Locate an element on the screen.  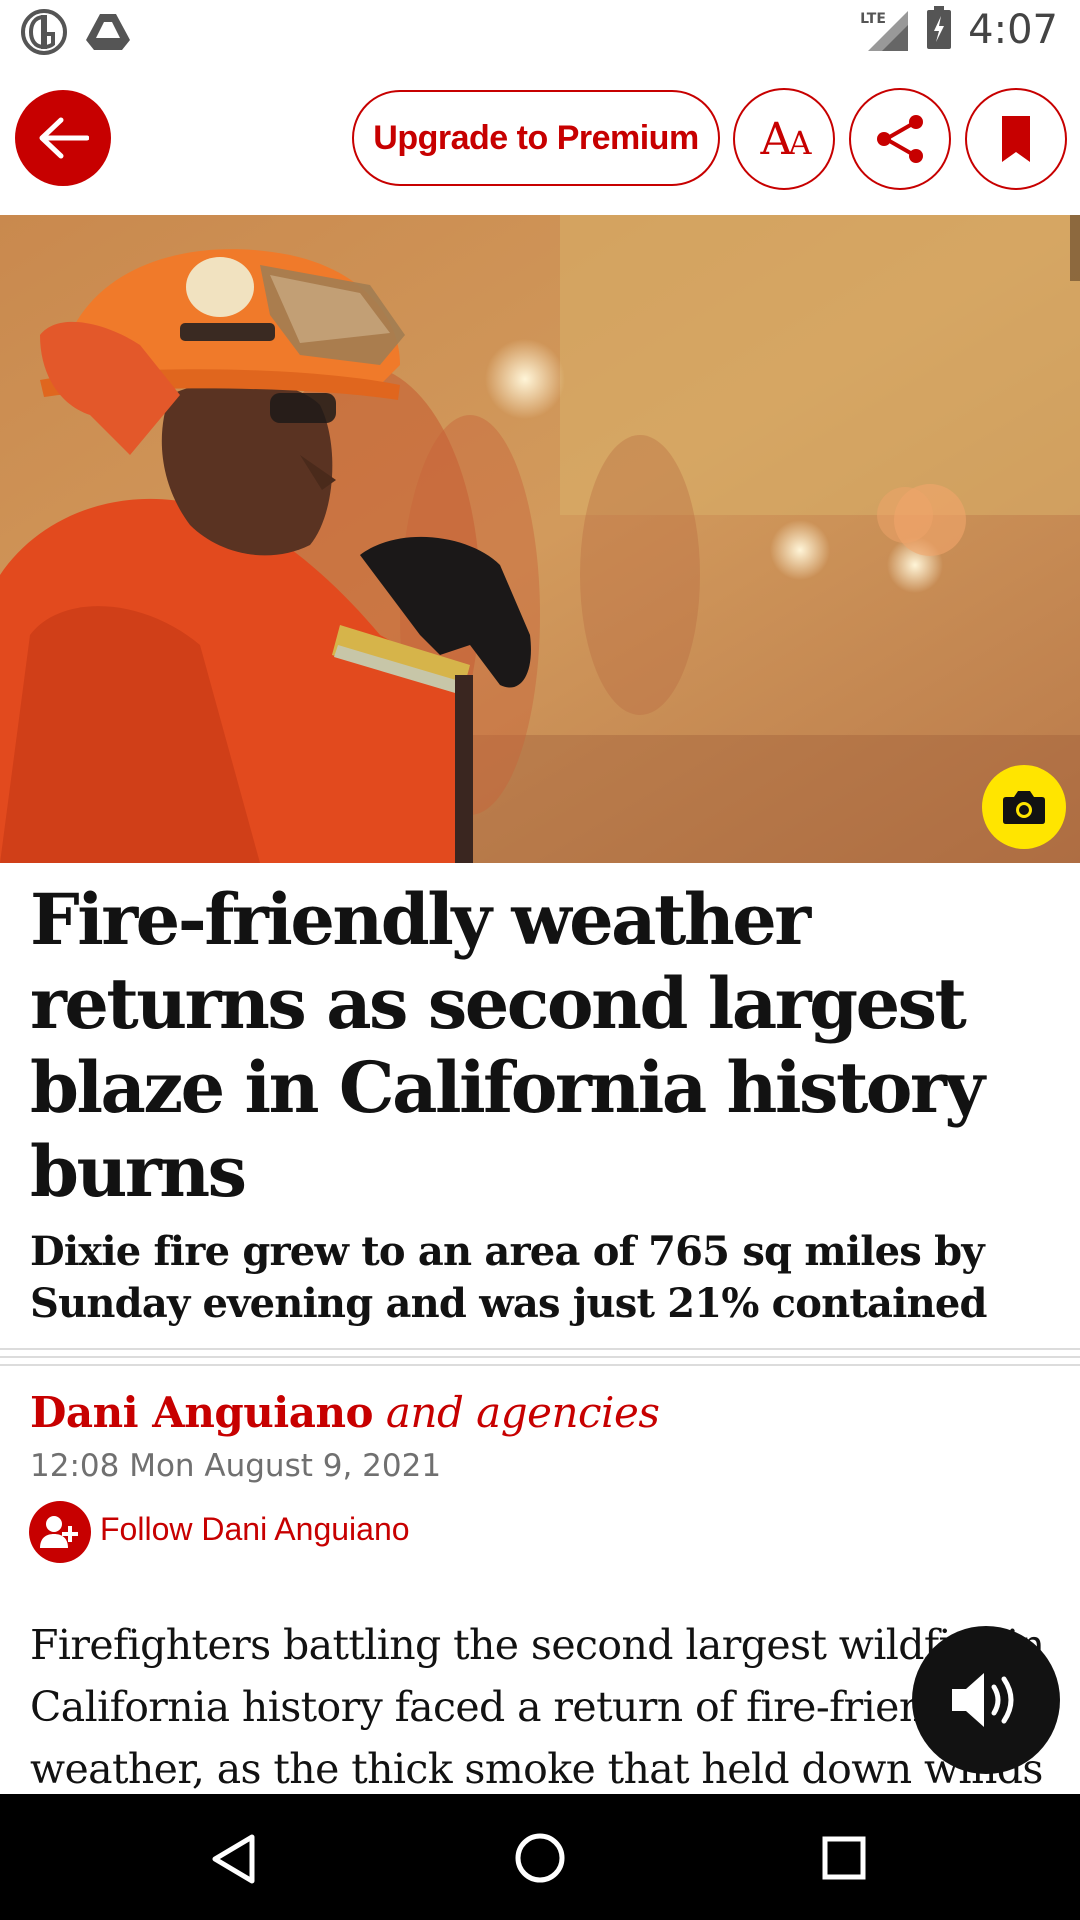
image-caption-button is located at coordinates (1024, 807).